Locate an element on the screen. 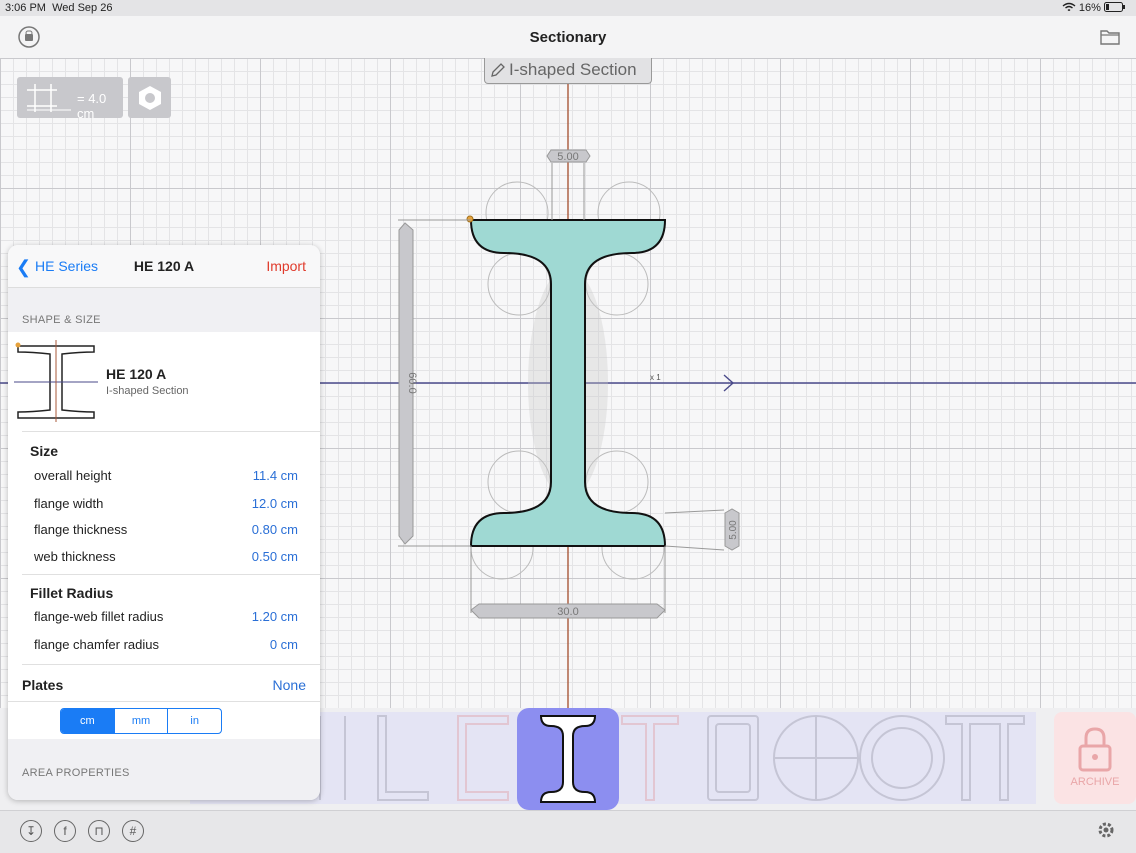  row-value: 0 cm is located at coordinates (284, 644).